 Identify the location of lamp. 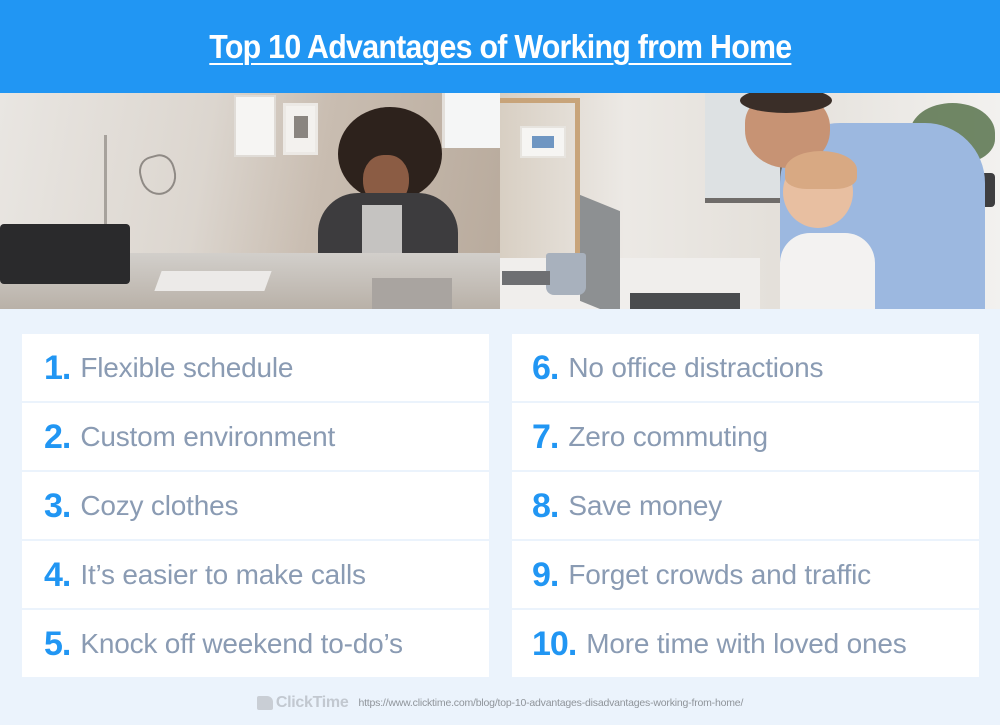
(105, 185).